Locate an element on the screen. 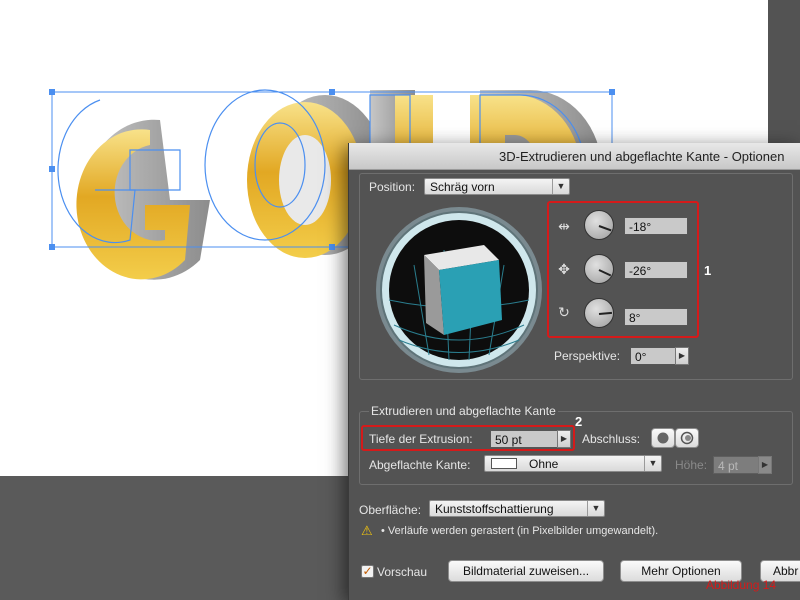 The height and width of the screenshot is (600, 800). height-label: Höhe: is located at coordinates (691, 465).